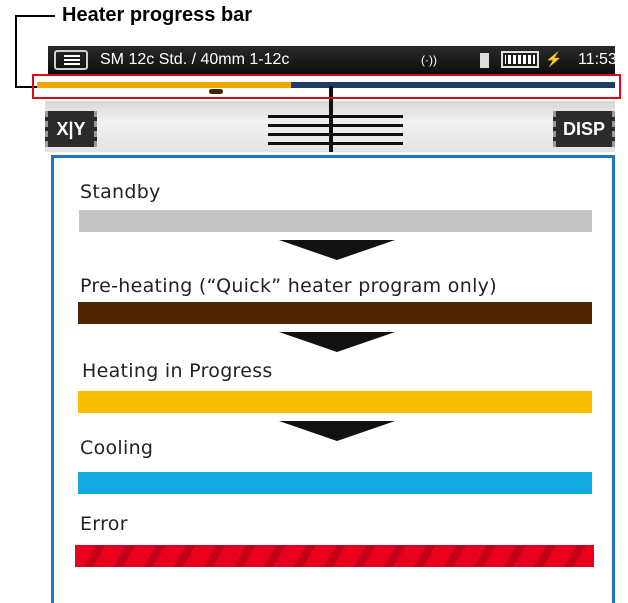  Describe the element at coordinates (332, 61) in the screenshot. I see `status-bar: SM 12c Std. / 40mm 1-12c (·)) ⚡ 11:53` at that location.